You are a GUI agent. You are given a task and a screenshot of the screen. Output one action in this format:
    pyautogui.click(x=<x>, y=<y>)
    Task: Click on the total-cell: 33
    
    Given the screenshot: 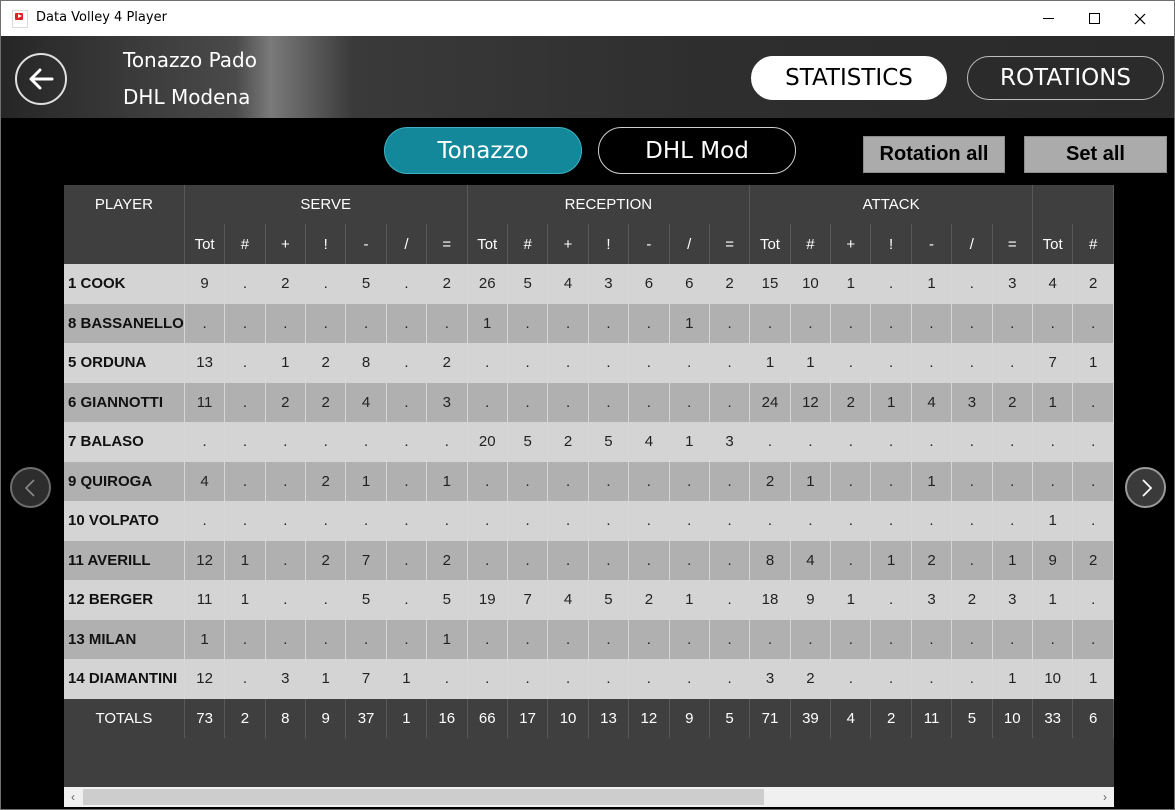 What is the action you would take?
    pyautogui.click(x=1053, y=718)
    